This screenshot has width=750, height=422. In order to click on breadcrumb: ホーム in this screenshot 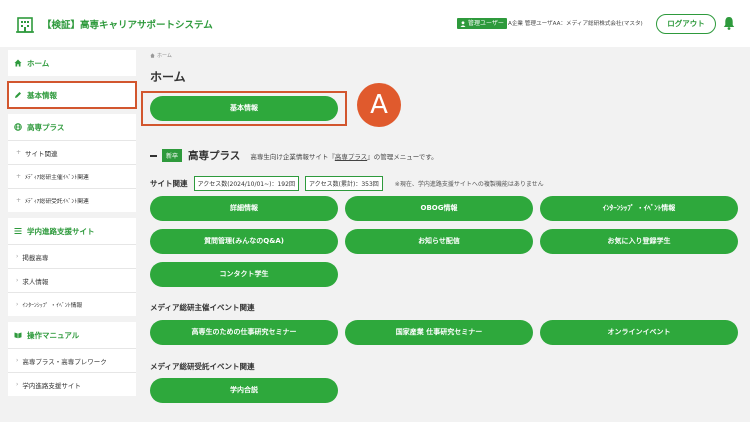, I will do `click(161, 55)`.